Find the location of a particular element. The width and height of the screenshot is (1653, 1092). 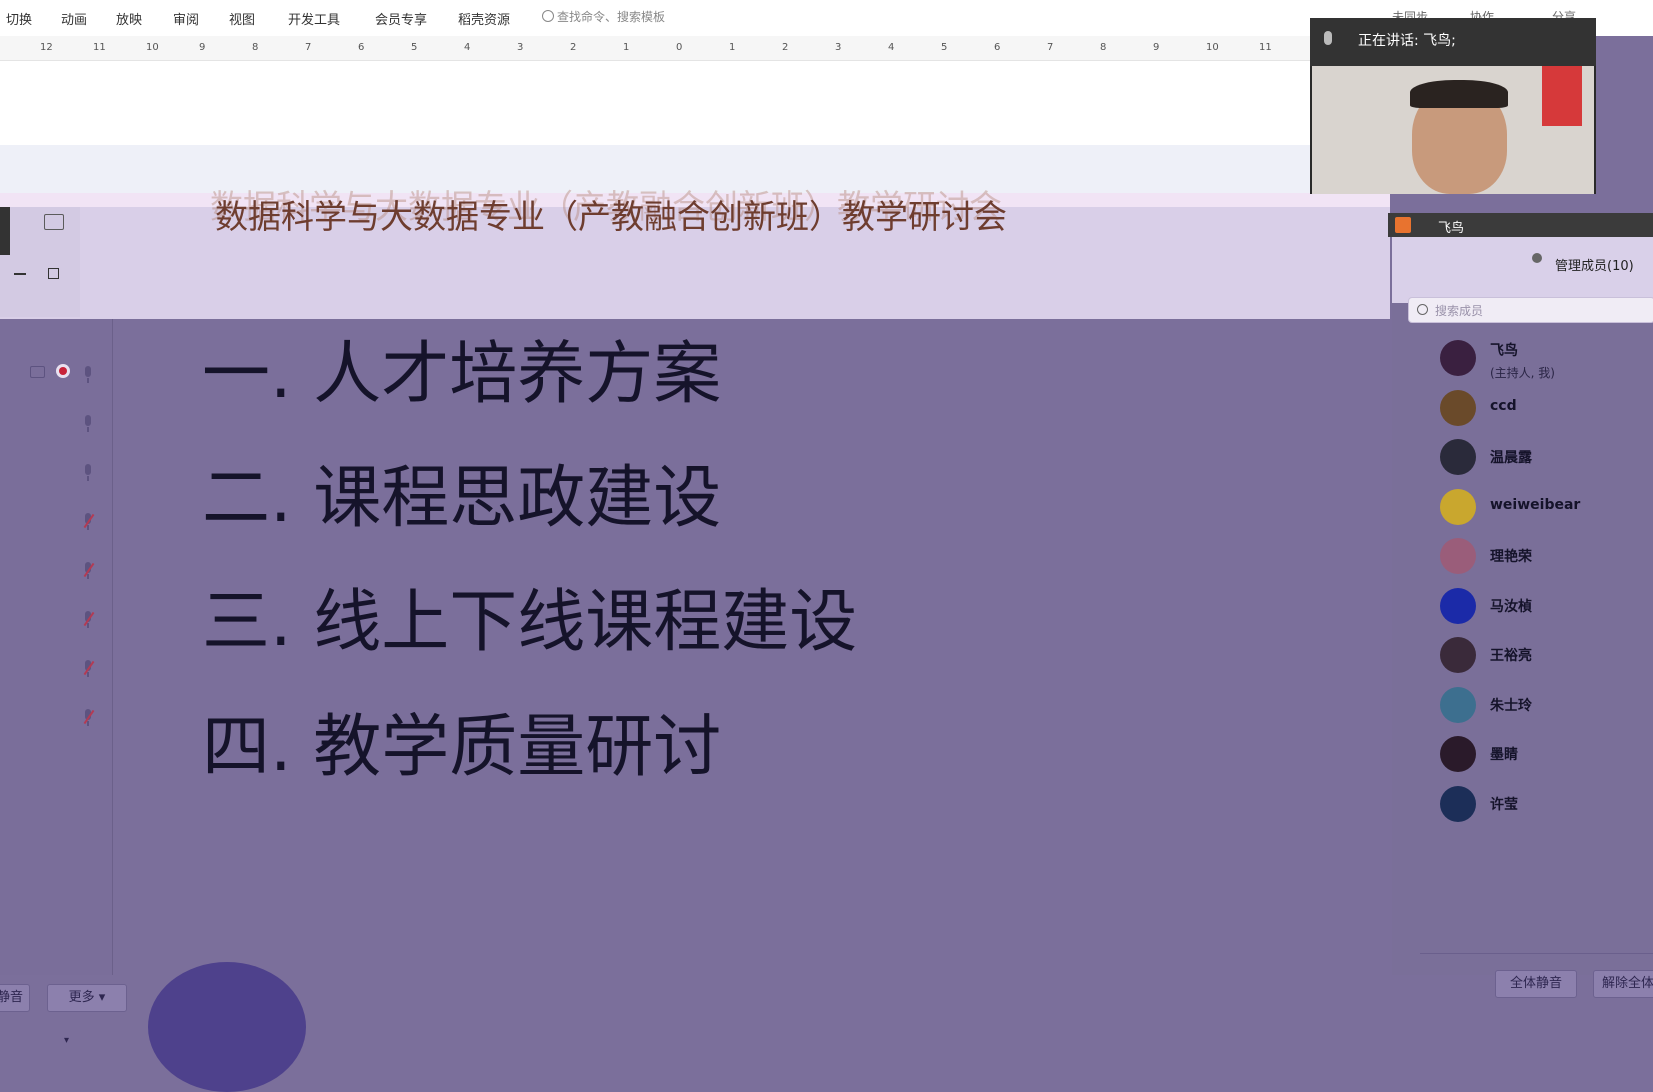

maximize-button is located at coordinates (53, 273).